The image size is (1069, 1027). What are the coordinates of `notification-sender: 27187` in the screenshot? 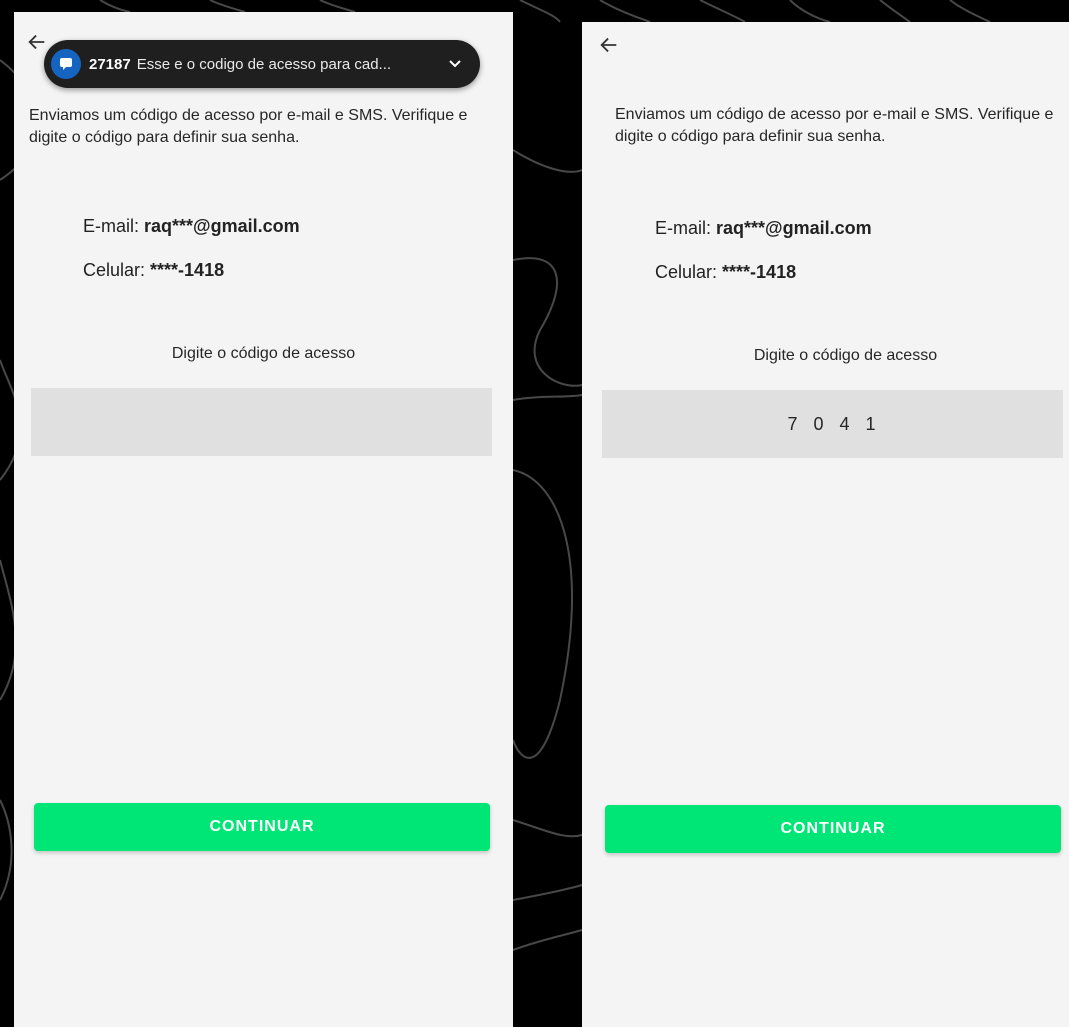 It's located at (110, 64).